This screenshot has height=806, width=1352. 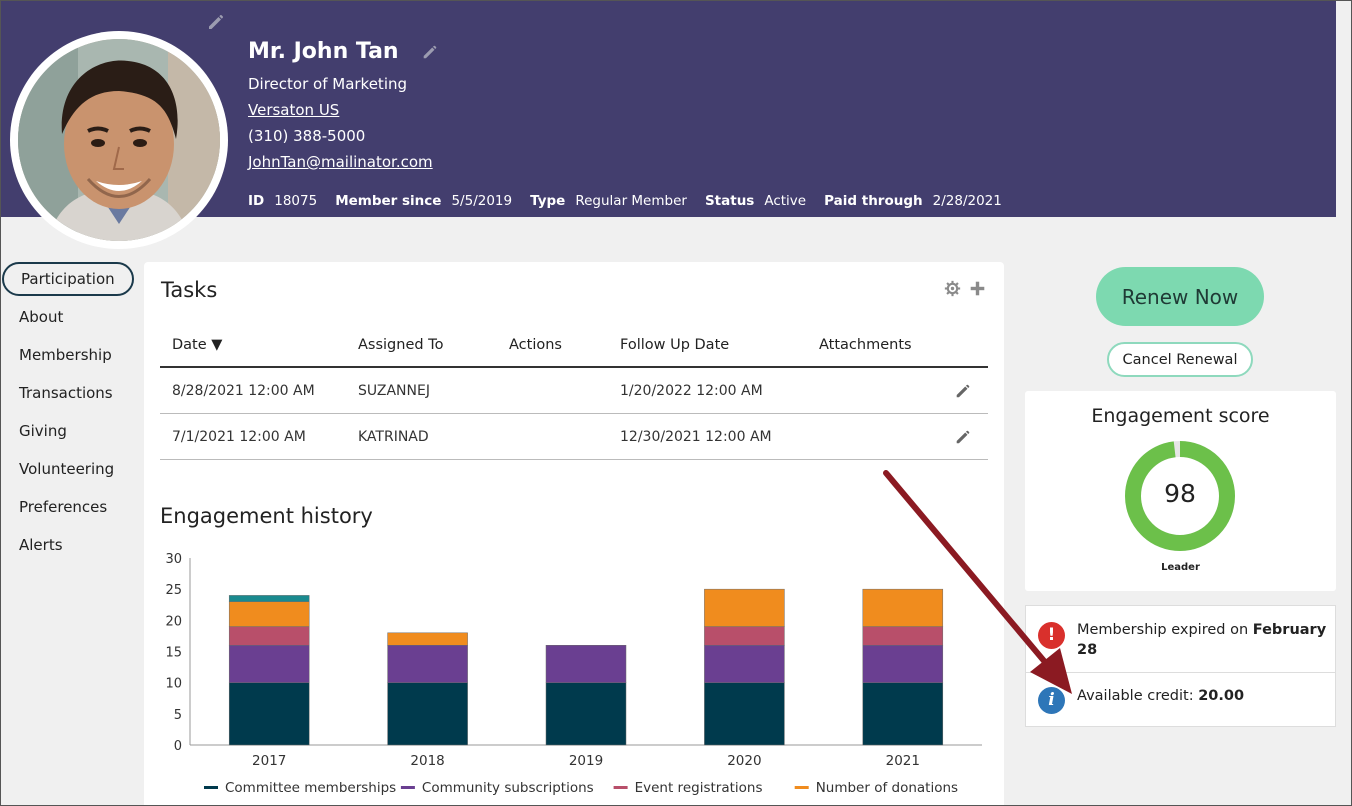 What do you see at coordinates (1180, 416) in the screenshot?
I see `engagement-score-title: Engagement score` at bounding box center [1180, 416].